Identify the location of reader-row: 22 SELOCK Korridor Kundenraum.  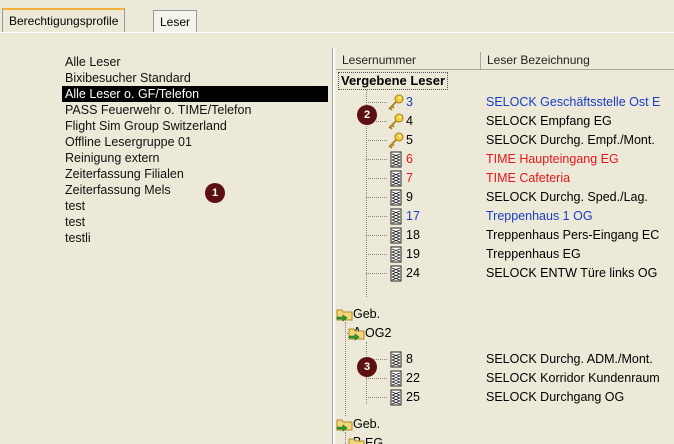
(505, 378).